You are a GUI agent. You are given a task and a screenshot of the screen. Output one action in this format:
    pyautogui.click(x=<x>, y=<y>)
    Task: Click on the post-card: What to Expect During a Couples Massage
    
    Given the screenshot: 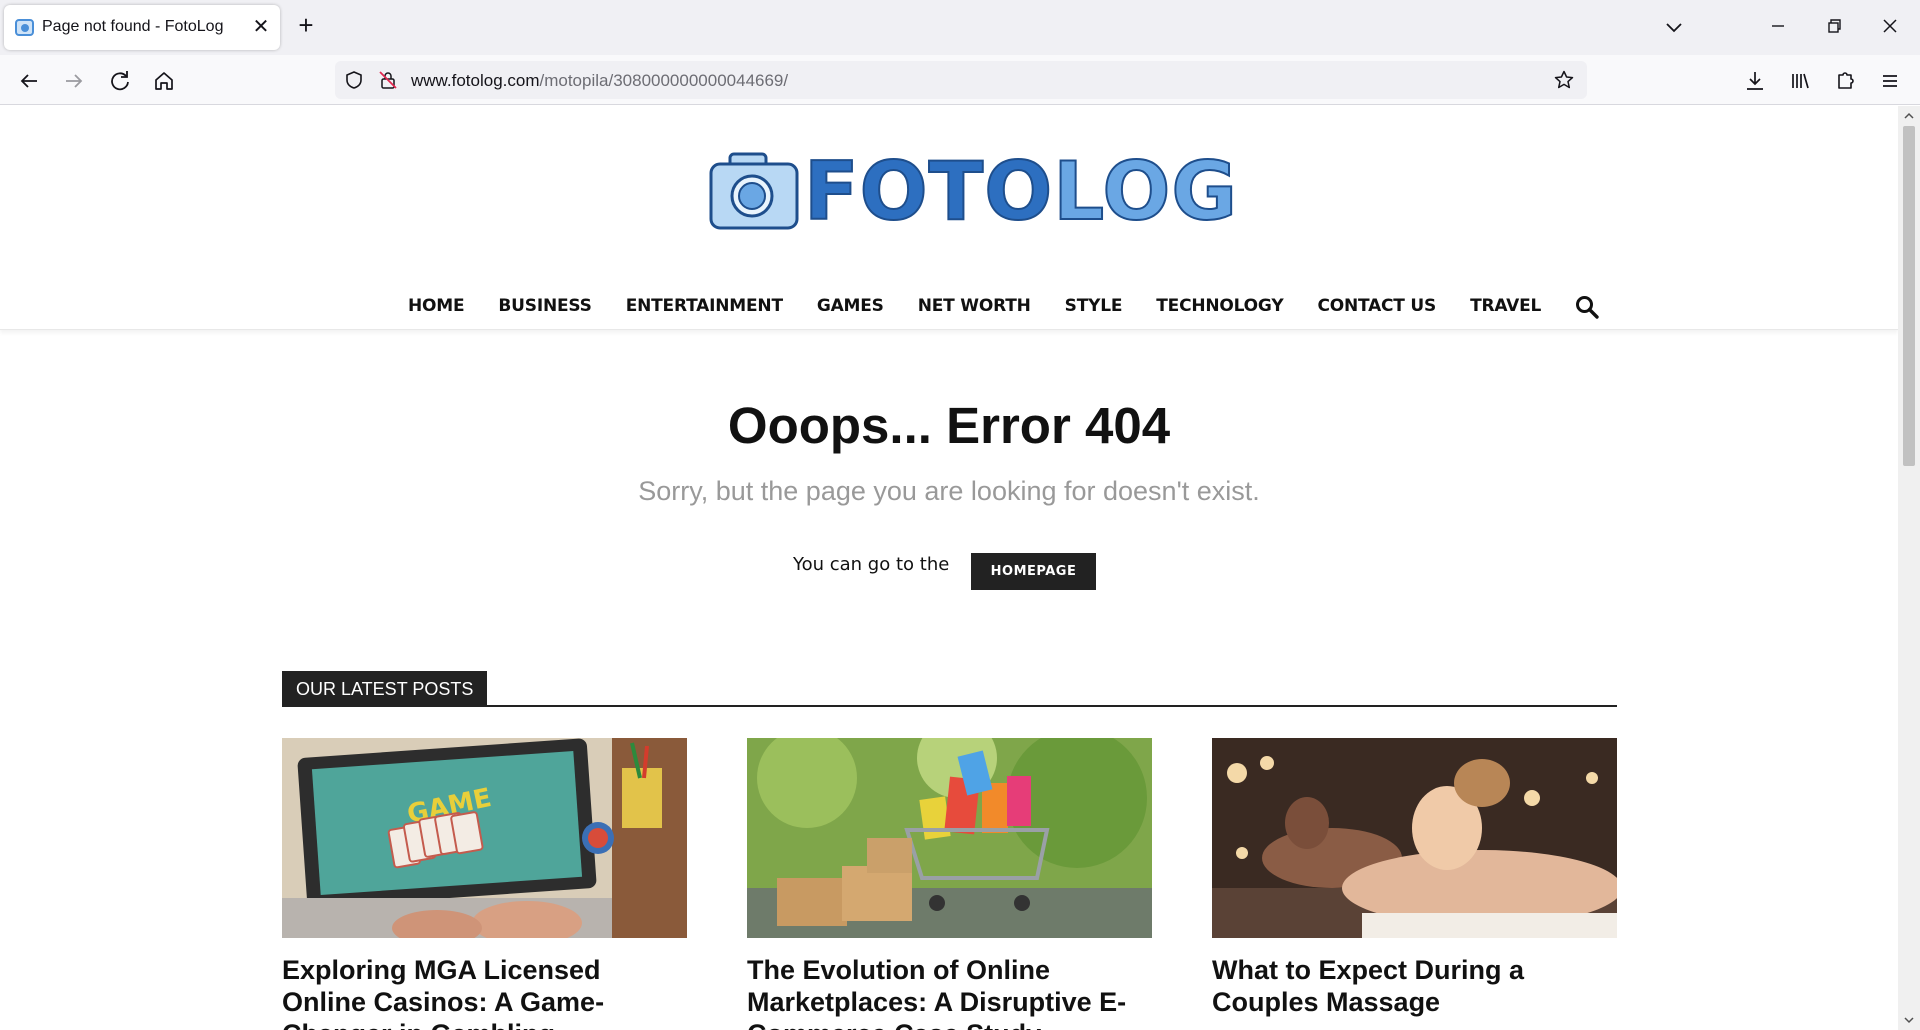 What is the action you would take?
    pyautogui.click(x=1414, y=878)
    